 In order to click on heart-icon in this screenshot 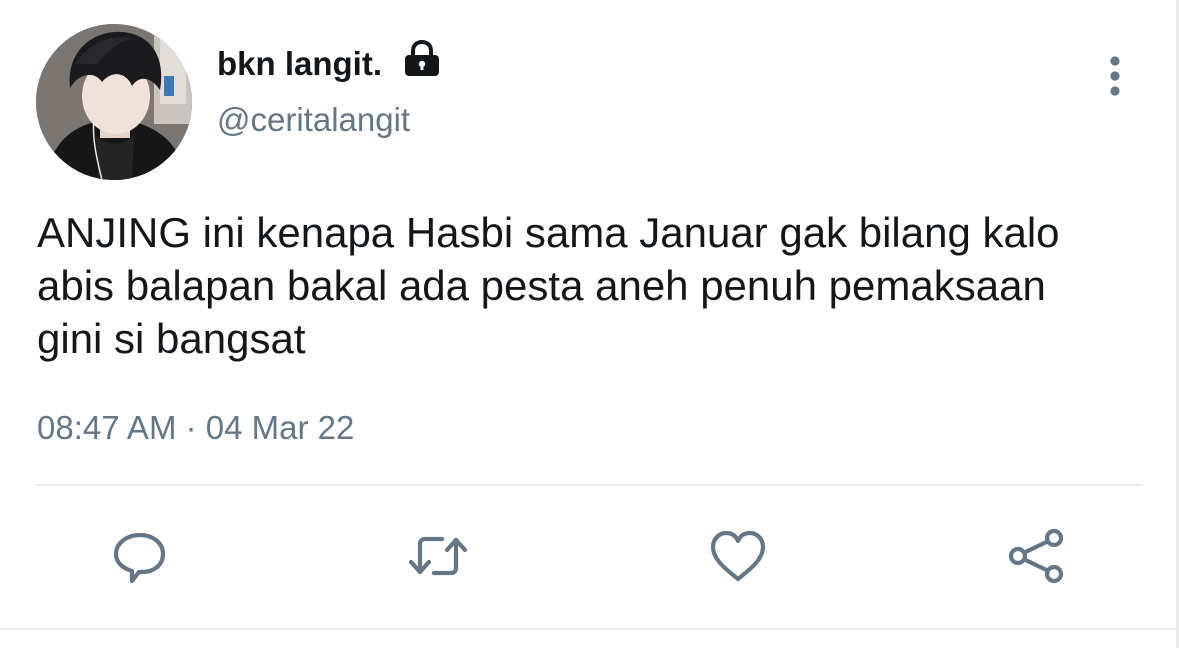, I will do `click(738, 556)`.